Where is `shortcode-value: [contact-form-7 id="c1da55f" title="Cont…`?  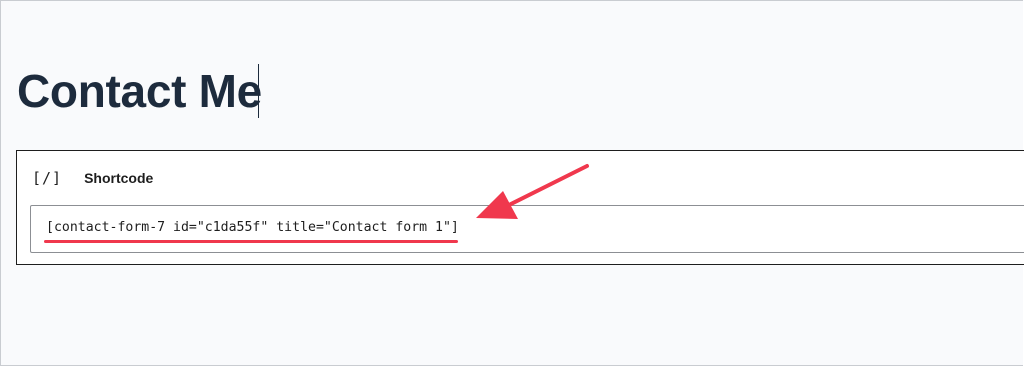
shortcode-value: [contact-form-7 id="c1da55f" title="Cont… is located at coordinates (252, 227).